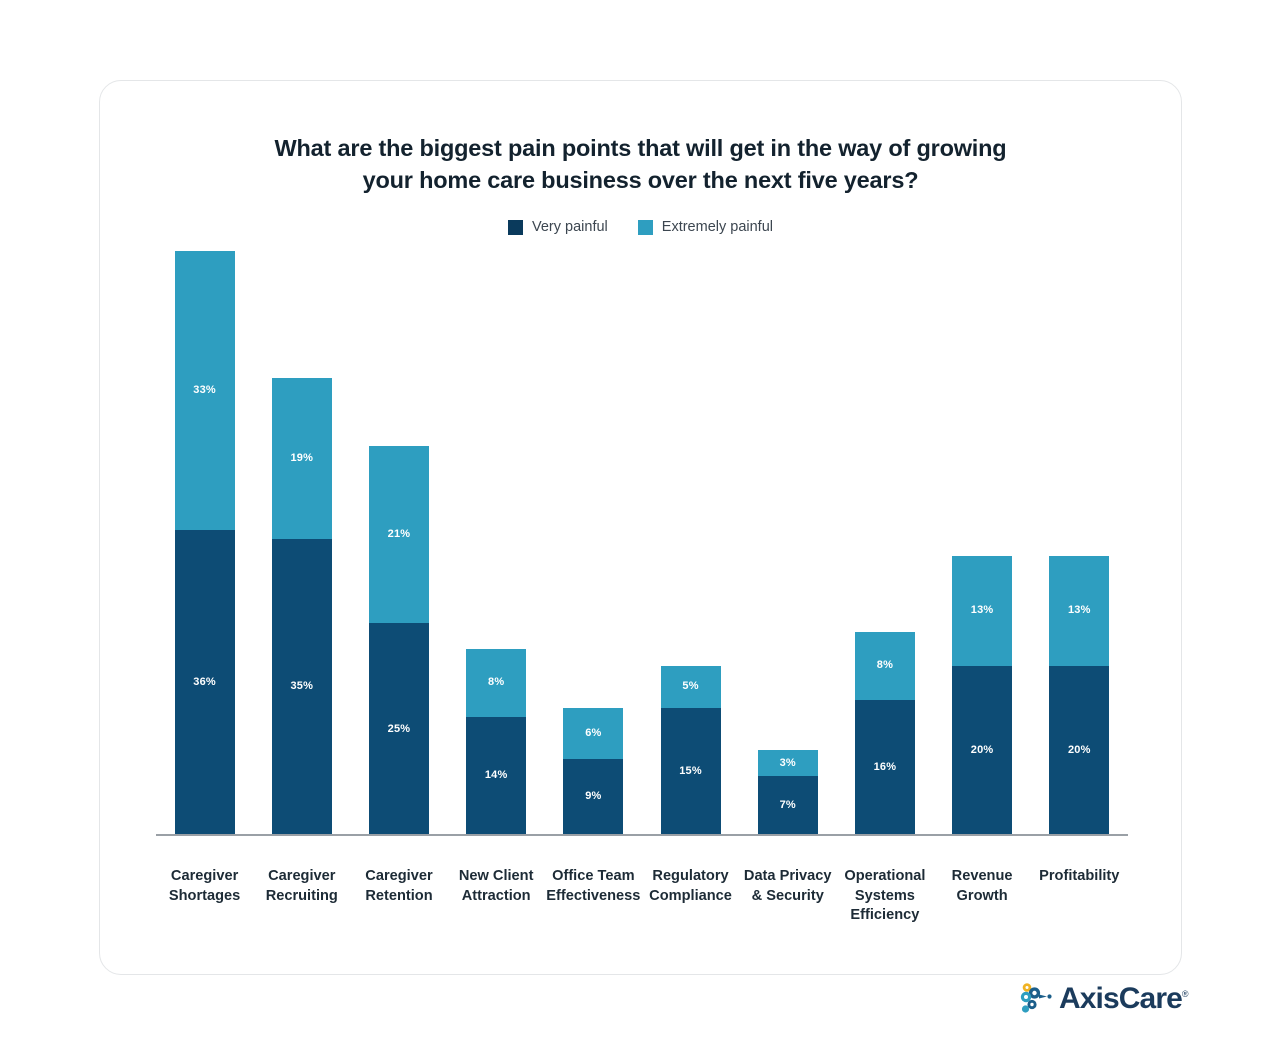 Image resolution: width=1280 pixels, height=1056 pixels. What do you see at coordinates (1036, 998) in the screenshot?
I see `axiscare-helix-icon` at bounding box center [1036, 998].